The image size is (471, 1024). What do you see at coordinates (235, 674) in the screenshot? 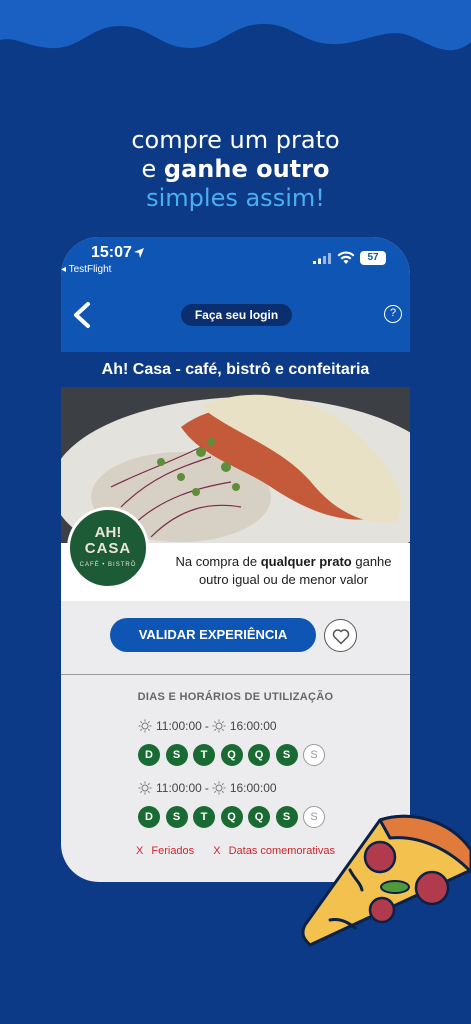
I see `divider` at bounding box center [235, 674].